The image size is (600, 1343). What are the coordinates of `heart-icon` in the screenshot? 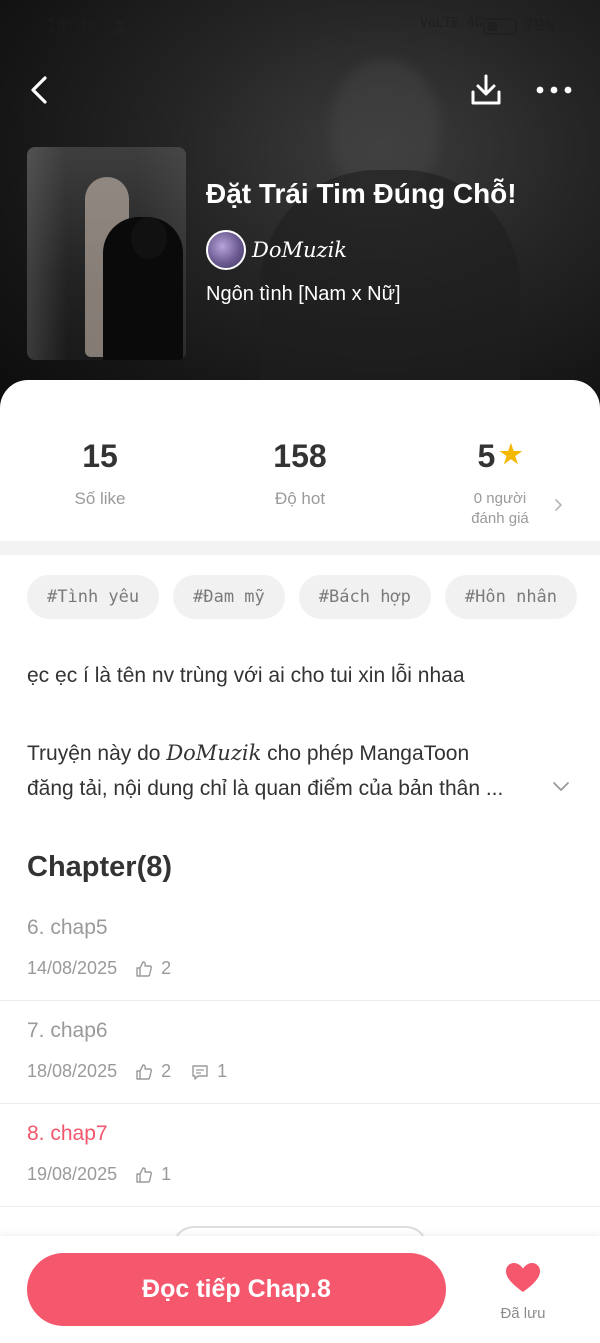 It's located at (523, 1278).